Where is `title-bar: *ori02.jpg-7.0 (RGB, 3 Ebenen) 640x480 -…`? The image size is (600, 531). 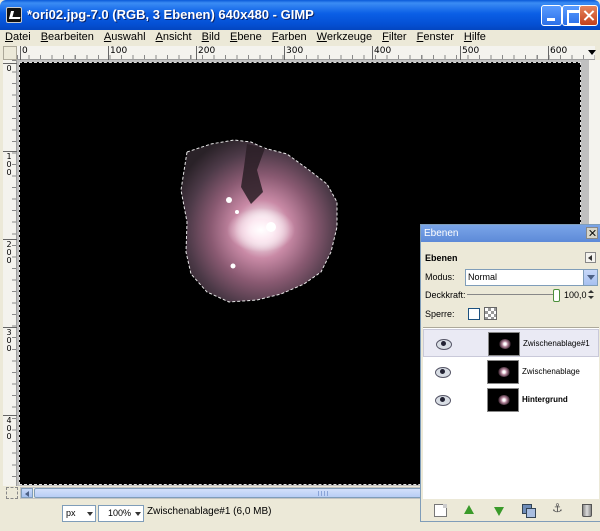 title-bar: *ori02.jpg-7.0 (RGB, 3 Ebenen) 640x480 -… is located at coordinates (300, 15).